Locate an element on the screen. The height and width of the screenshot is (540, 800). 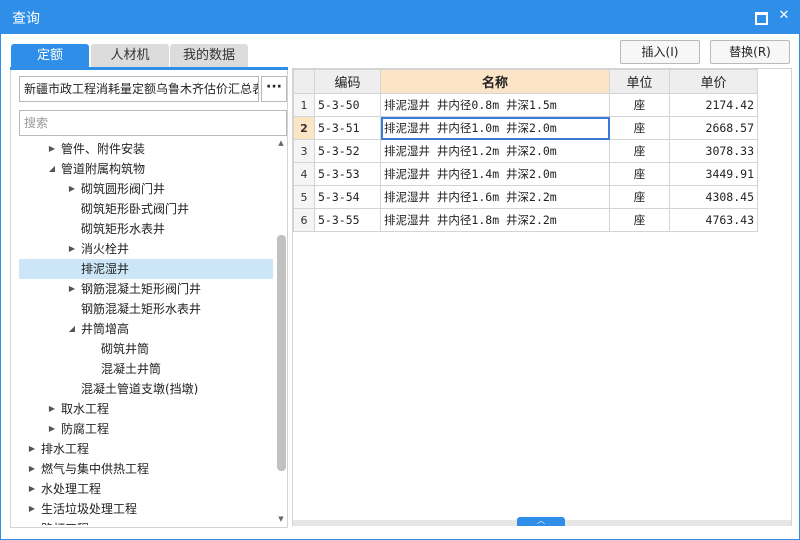
cell-name: 排泥湿井 井内径0.8m 井深1.5m is located at coordinates (495, 105).